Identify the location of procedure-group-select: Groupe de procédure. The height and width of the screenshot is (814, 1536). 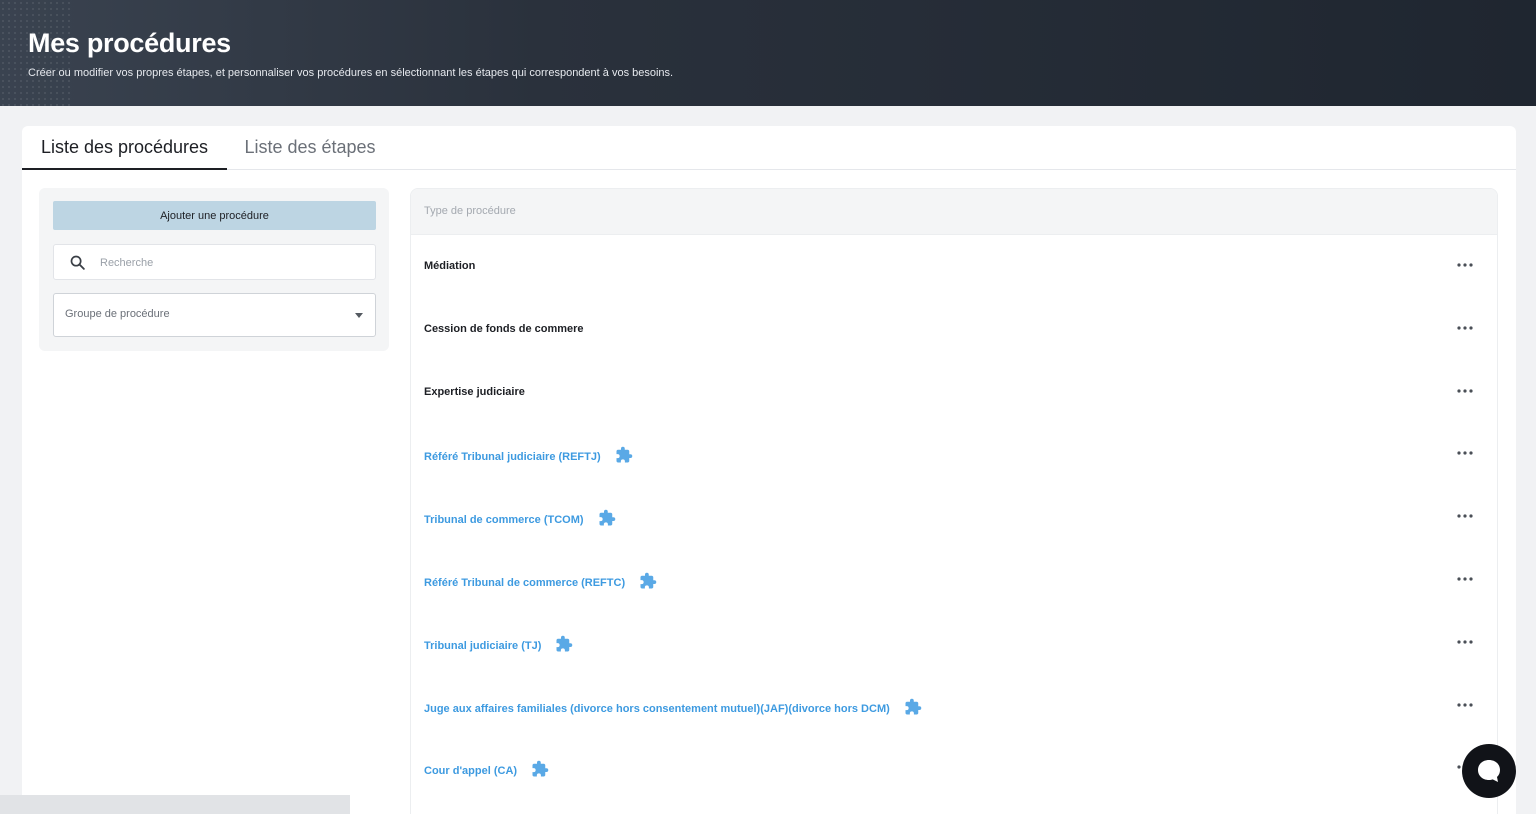
(214, 315).